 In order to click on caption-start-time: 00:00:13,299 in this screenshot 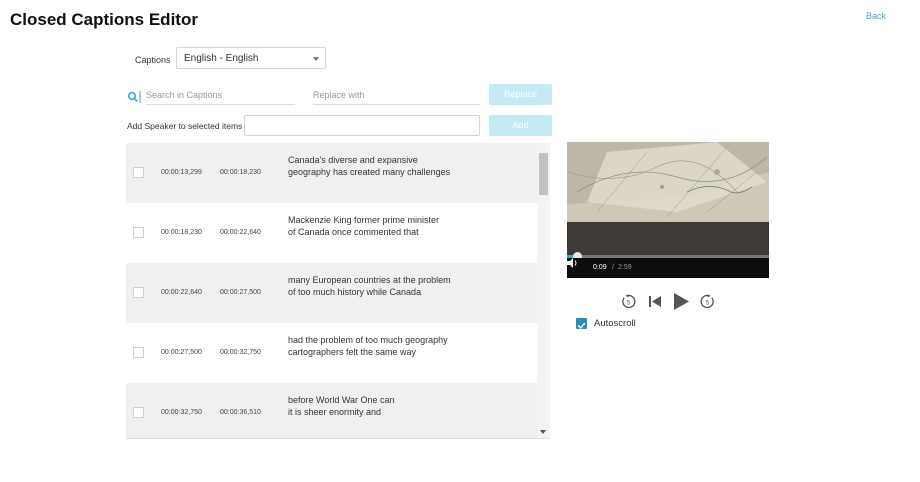, I will do `click(181, 172)`.